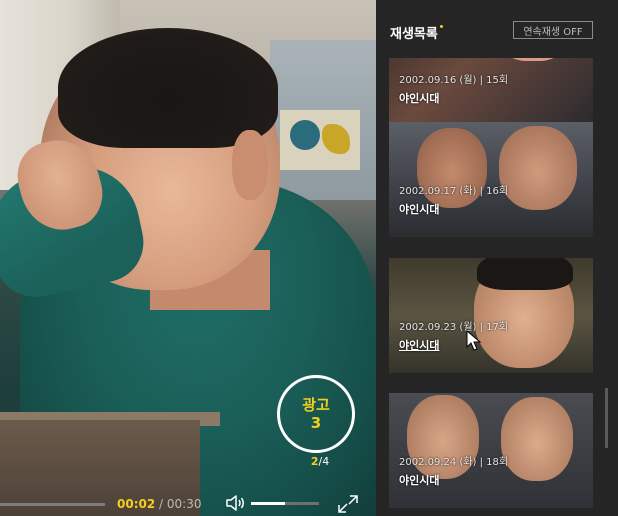 The image size is (618, 516). I want to click on episode-meta: 2002.09.24 (화) | 18회, so click(454, 462).